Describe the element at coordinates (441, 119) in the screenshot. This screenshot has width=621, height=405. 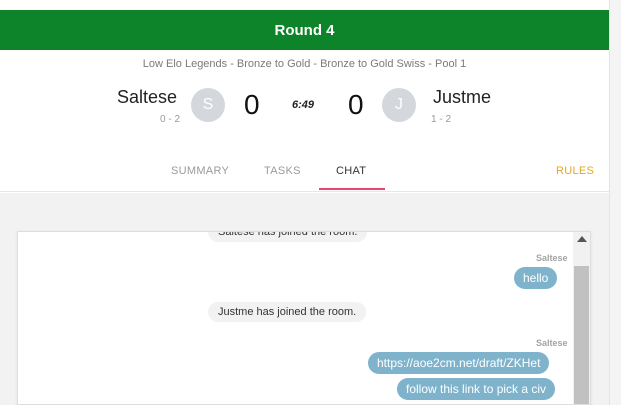
I see `player2-record: 1 - 2` at that location.